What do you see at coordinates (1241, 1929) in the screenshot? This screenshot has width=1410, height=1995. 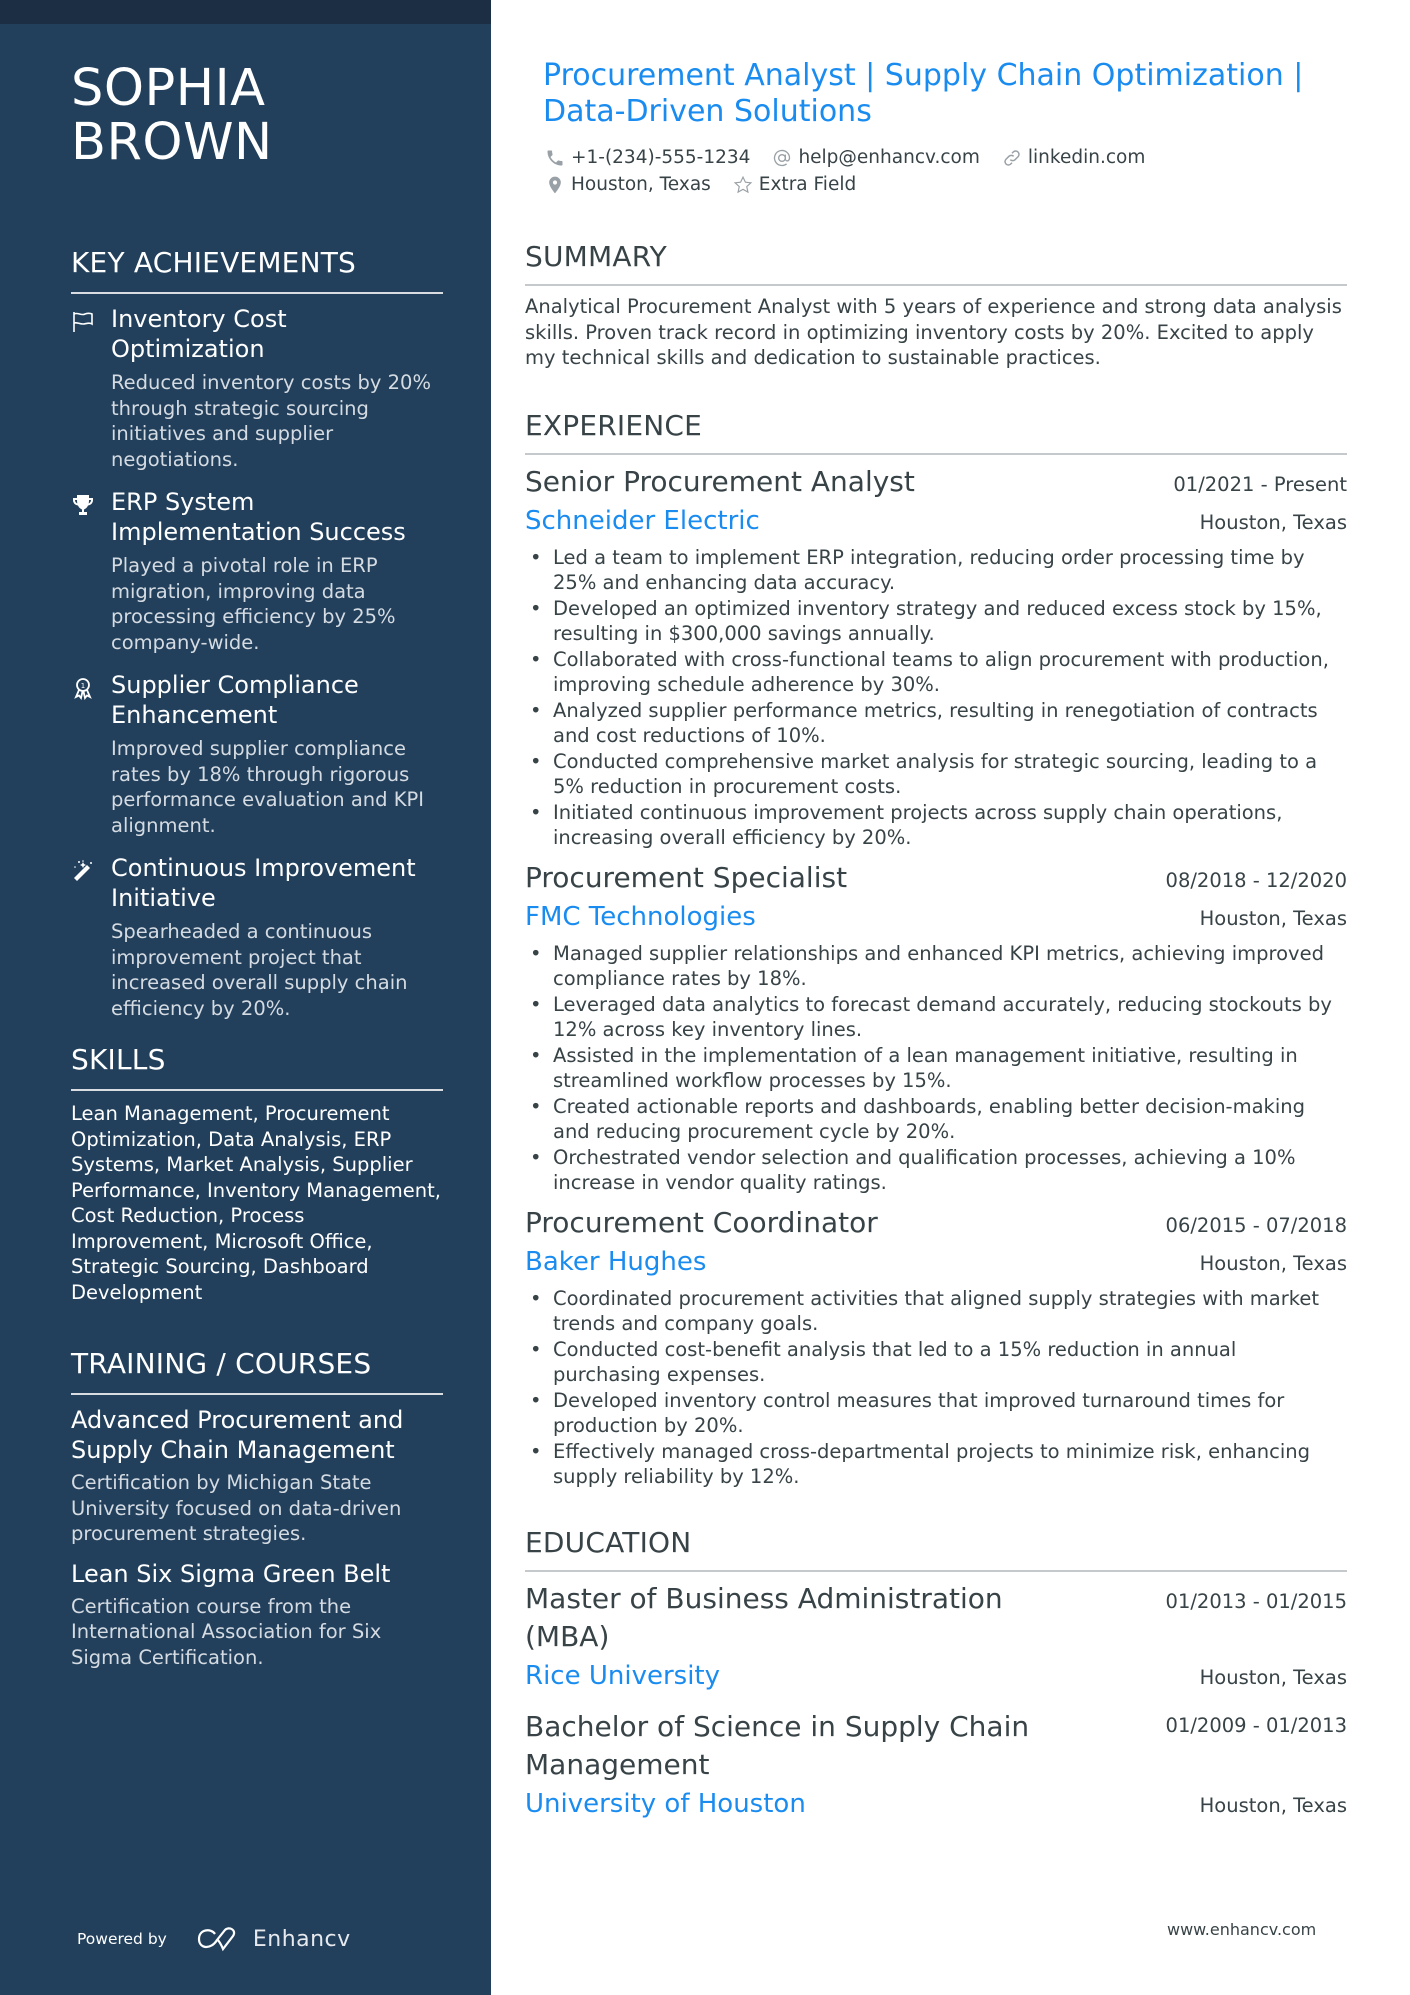 I see `website-link: www.enhancv.com` at bounding box center [1241, 1929].